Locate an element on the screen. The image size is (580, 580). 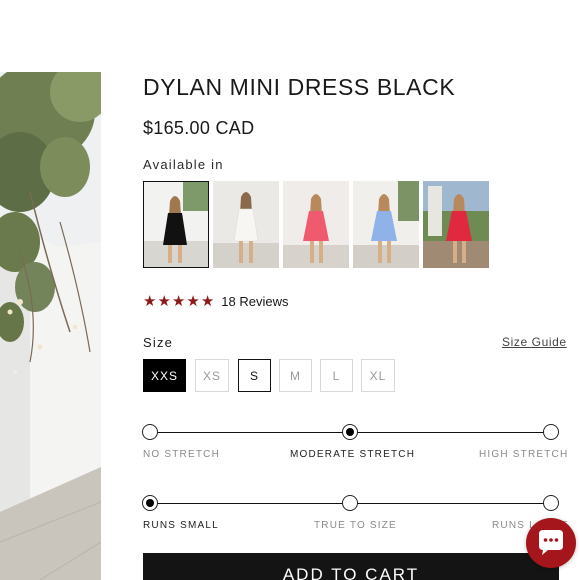
size-label: Size is located at coordinates (158, 342).